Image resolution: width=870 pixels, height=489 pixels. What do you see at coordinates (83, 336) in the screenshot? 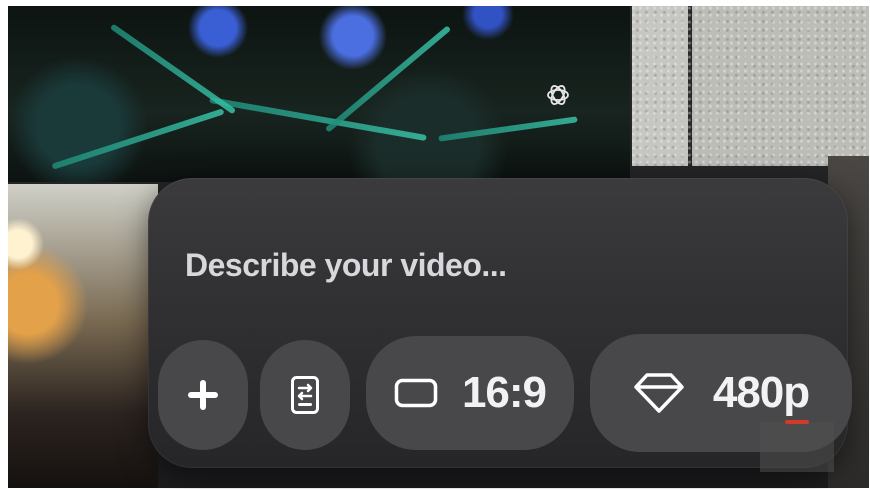
I see `video-thumbnail-left` at bounding box center [83, 336].